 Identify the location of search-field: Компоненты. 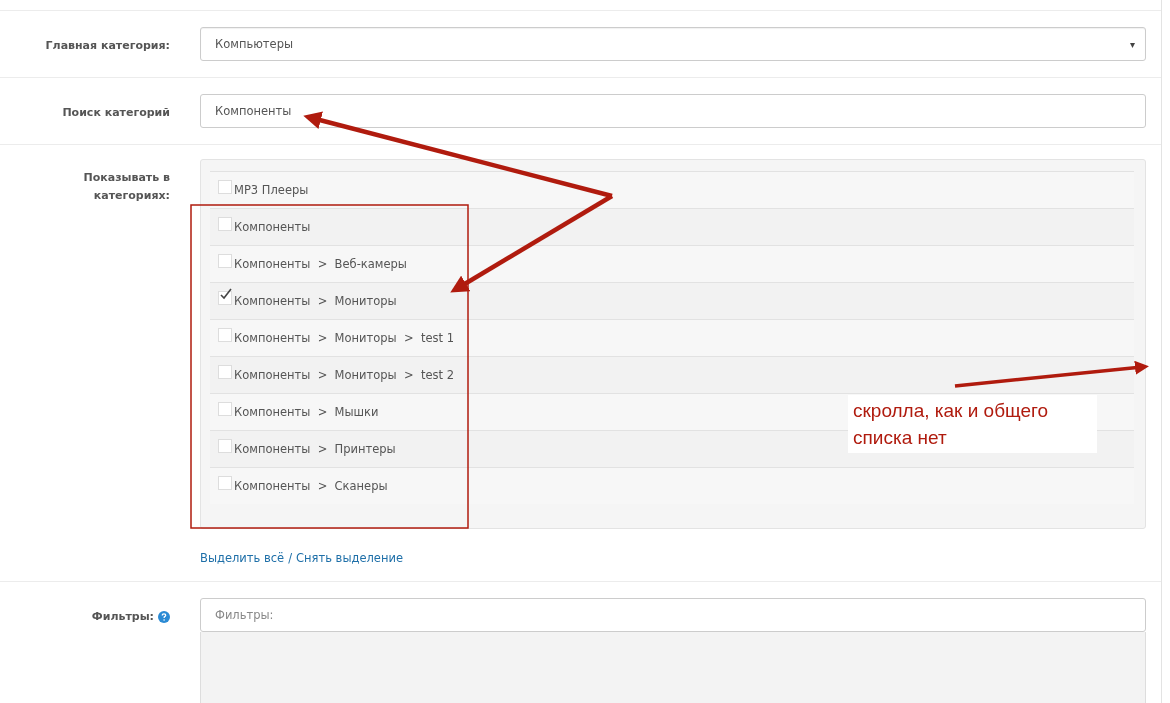
(673, 111).